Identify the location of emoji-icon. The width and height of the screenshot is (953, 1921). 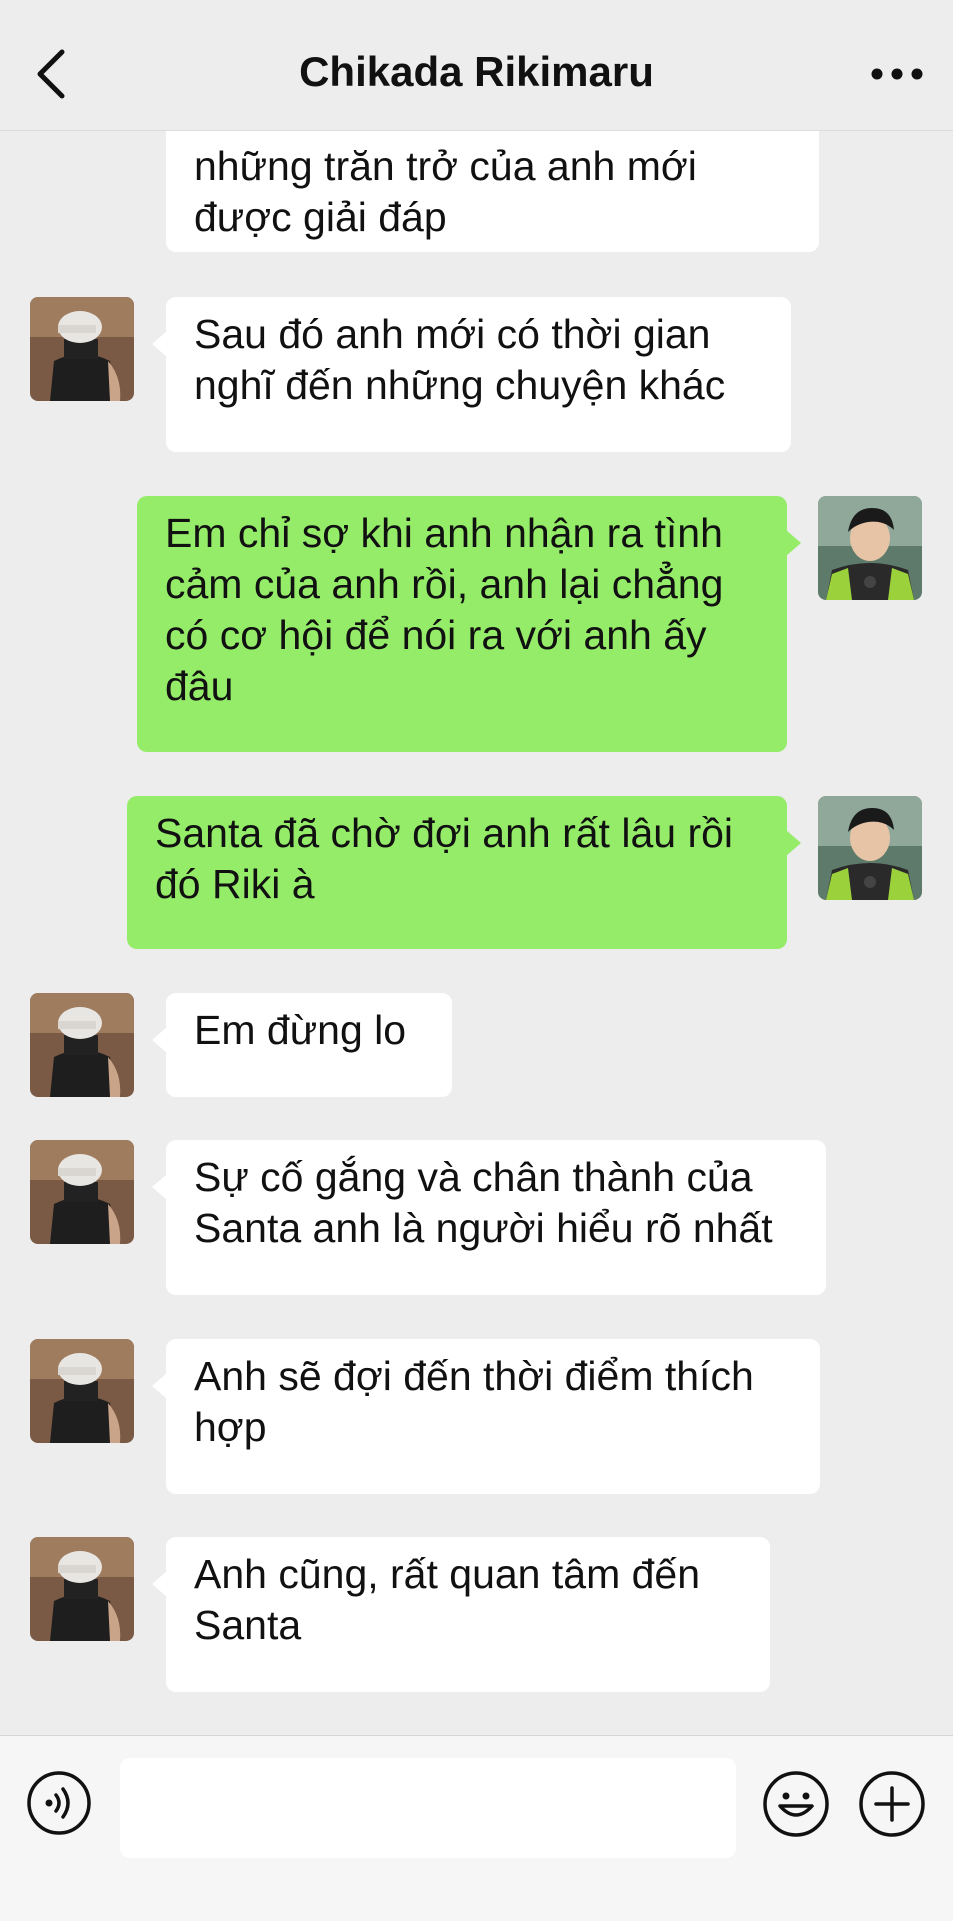
(796, 1804).